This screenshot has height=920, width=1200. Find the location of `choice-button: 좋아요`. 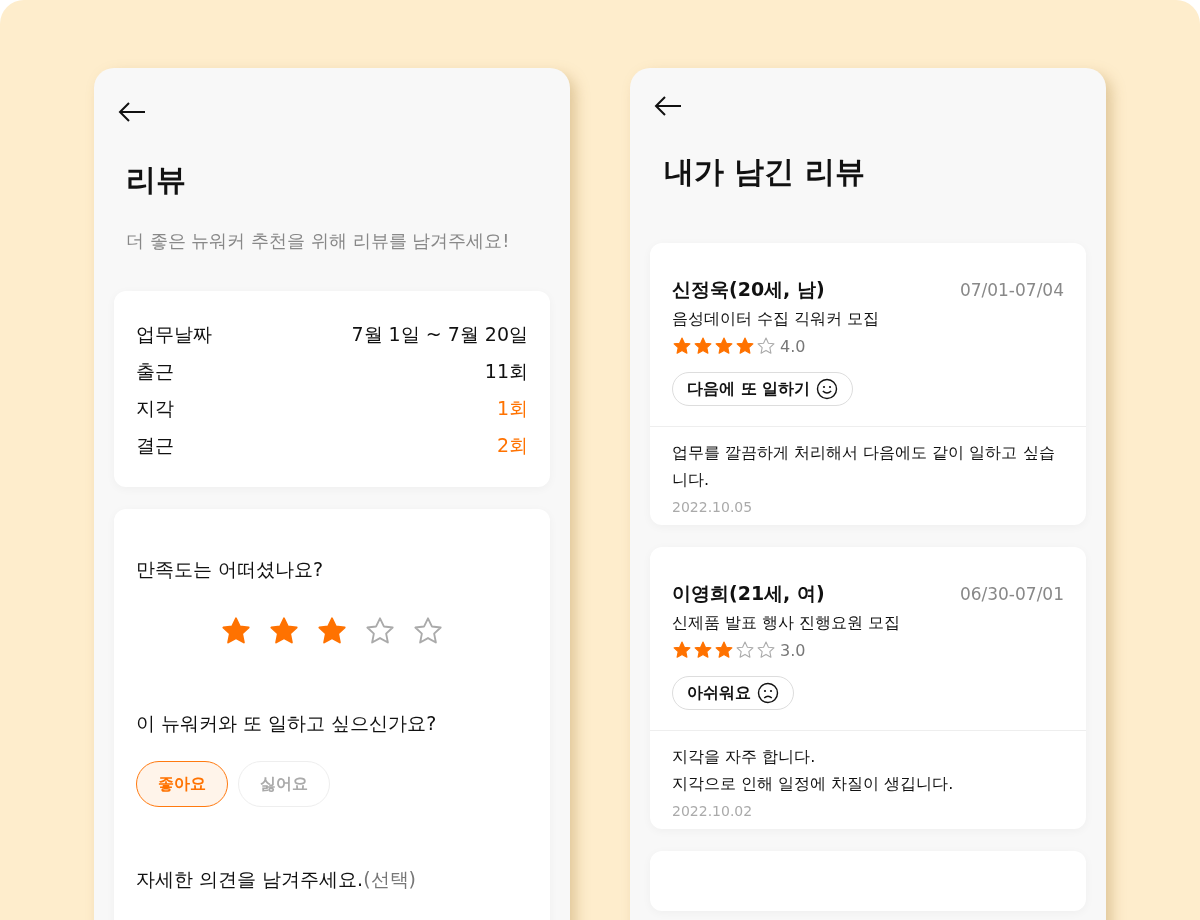

choice-button: 좋아요 is located at coordinates (182, 784).